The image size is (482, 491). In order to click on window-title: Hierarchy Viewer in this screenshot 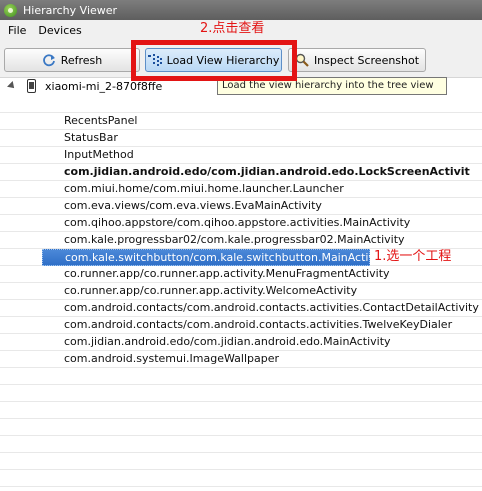, I will do `click(70, 10)`.